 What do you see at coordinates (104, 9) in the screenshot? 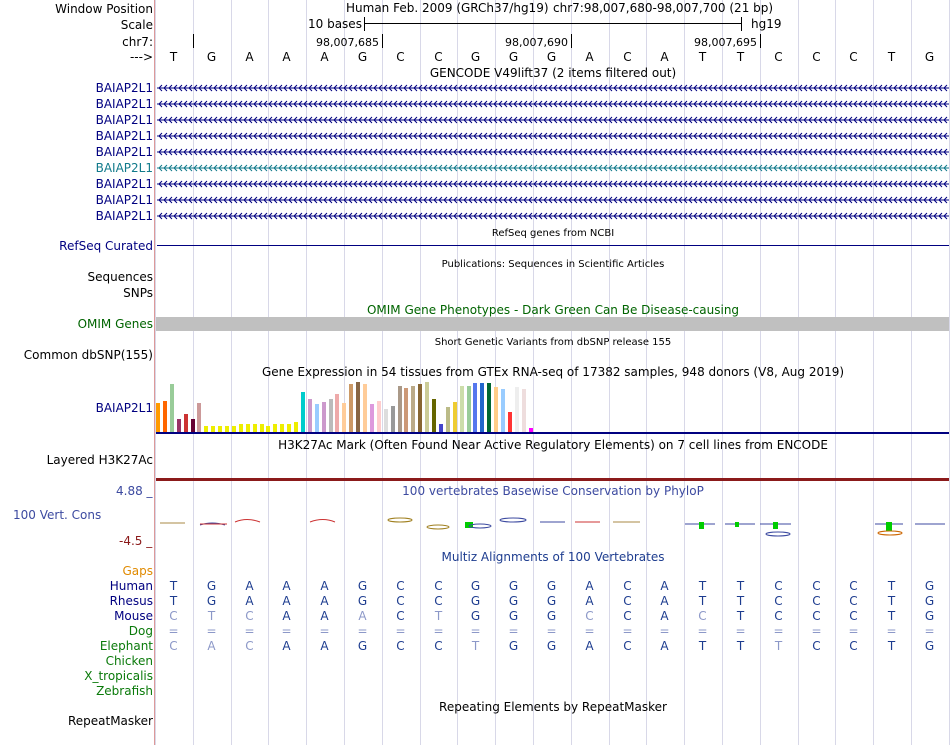
I see `window-position-label: Window Position` at bounding box center [104, 9].